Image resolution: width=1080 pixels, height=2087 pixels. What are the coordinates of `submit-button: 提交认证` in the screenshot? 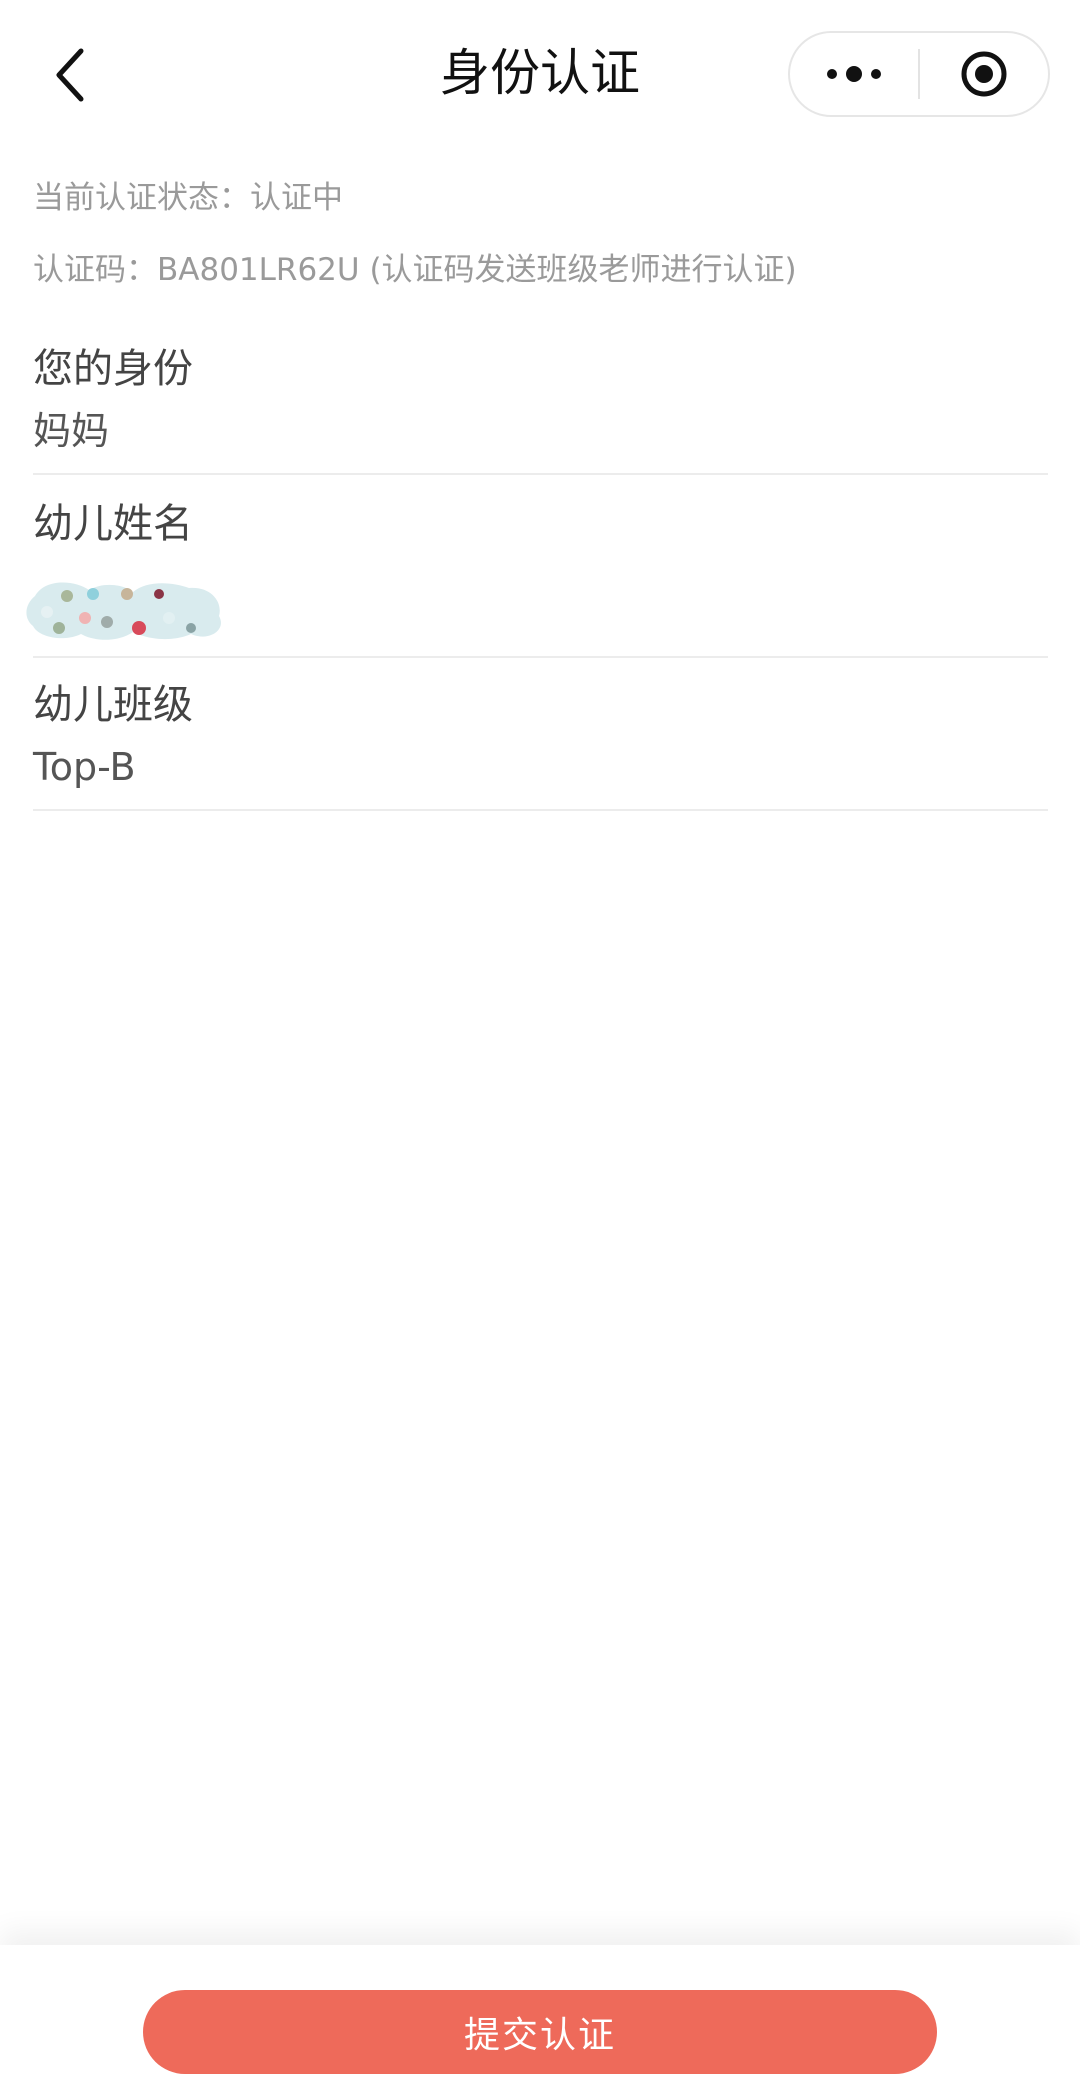 It's located at (540, 2032).